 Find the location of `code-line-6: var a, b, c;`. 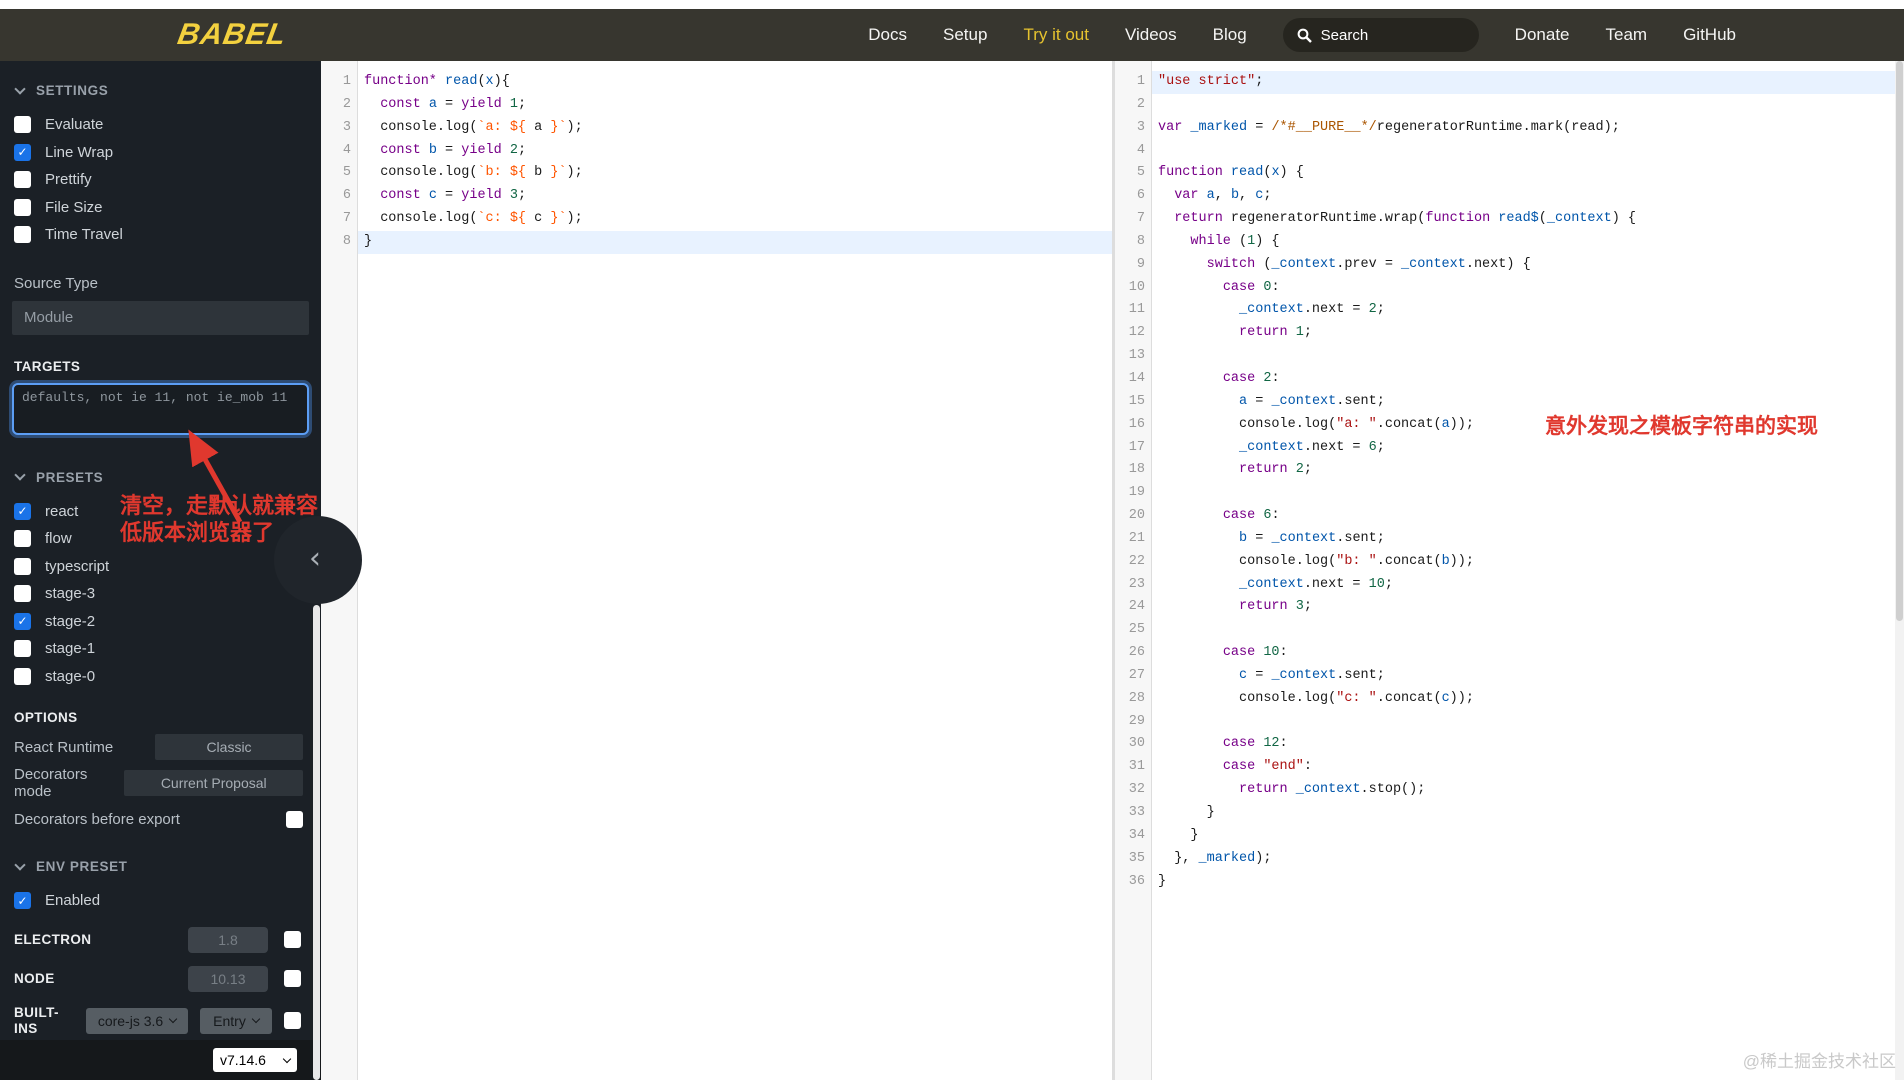

code-line-6: var a, b, c; is located at coordinates (1523, 196).